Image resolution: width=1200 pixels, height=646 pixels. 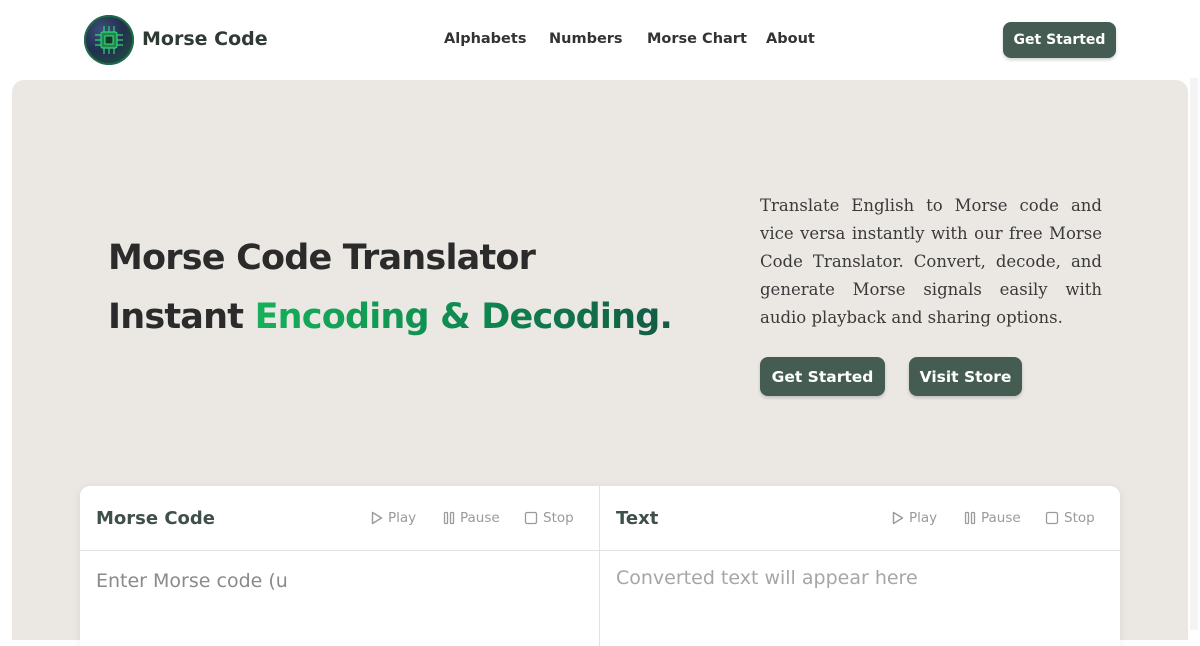 What do you see at coordinates (923, 518) in the screenshot?
I see `text-play-label: Play` at bounding box center [923, 518].